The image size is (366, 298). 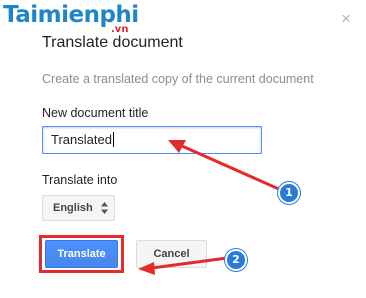 What do you see at coordinates (171, 254) in the screenshot?
I see `cancel-button: Cancel` at bounding box center [171, 254].